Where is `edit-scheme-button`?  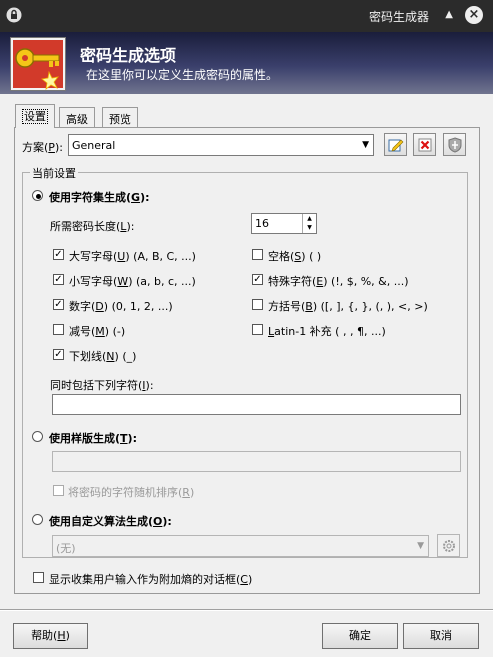
edit-scheme-button is located at coordinates (395, 144).